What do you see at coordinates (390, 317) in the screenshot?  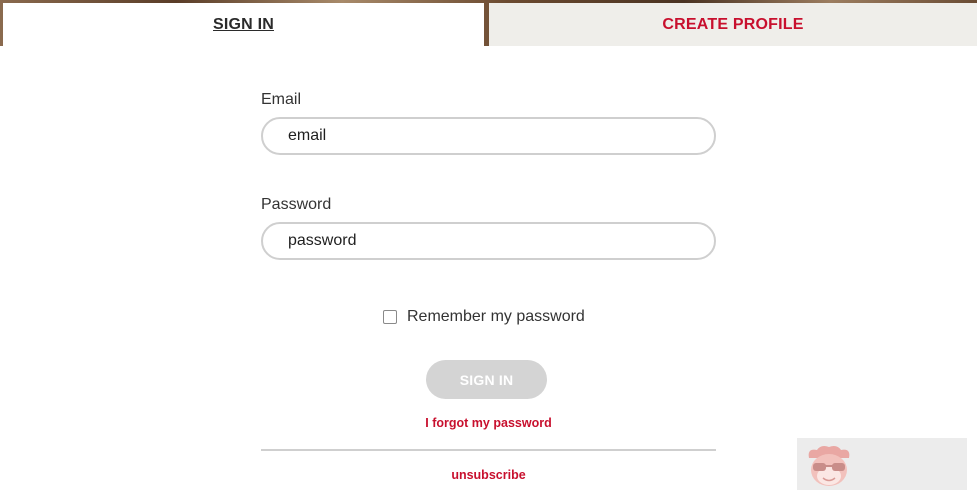 I see `remember-password-checkbox` at bounding box center [390, 317].